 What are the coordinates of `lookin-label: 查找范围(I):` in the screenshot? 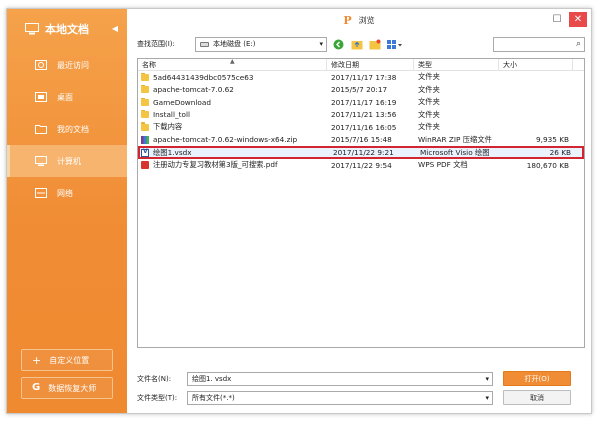 It's located at (156, 44).